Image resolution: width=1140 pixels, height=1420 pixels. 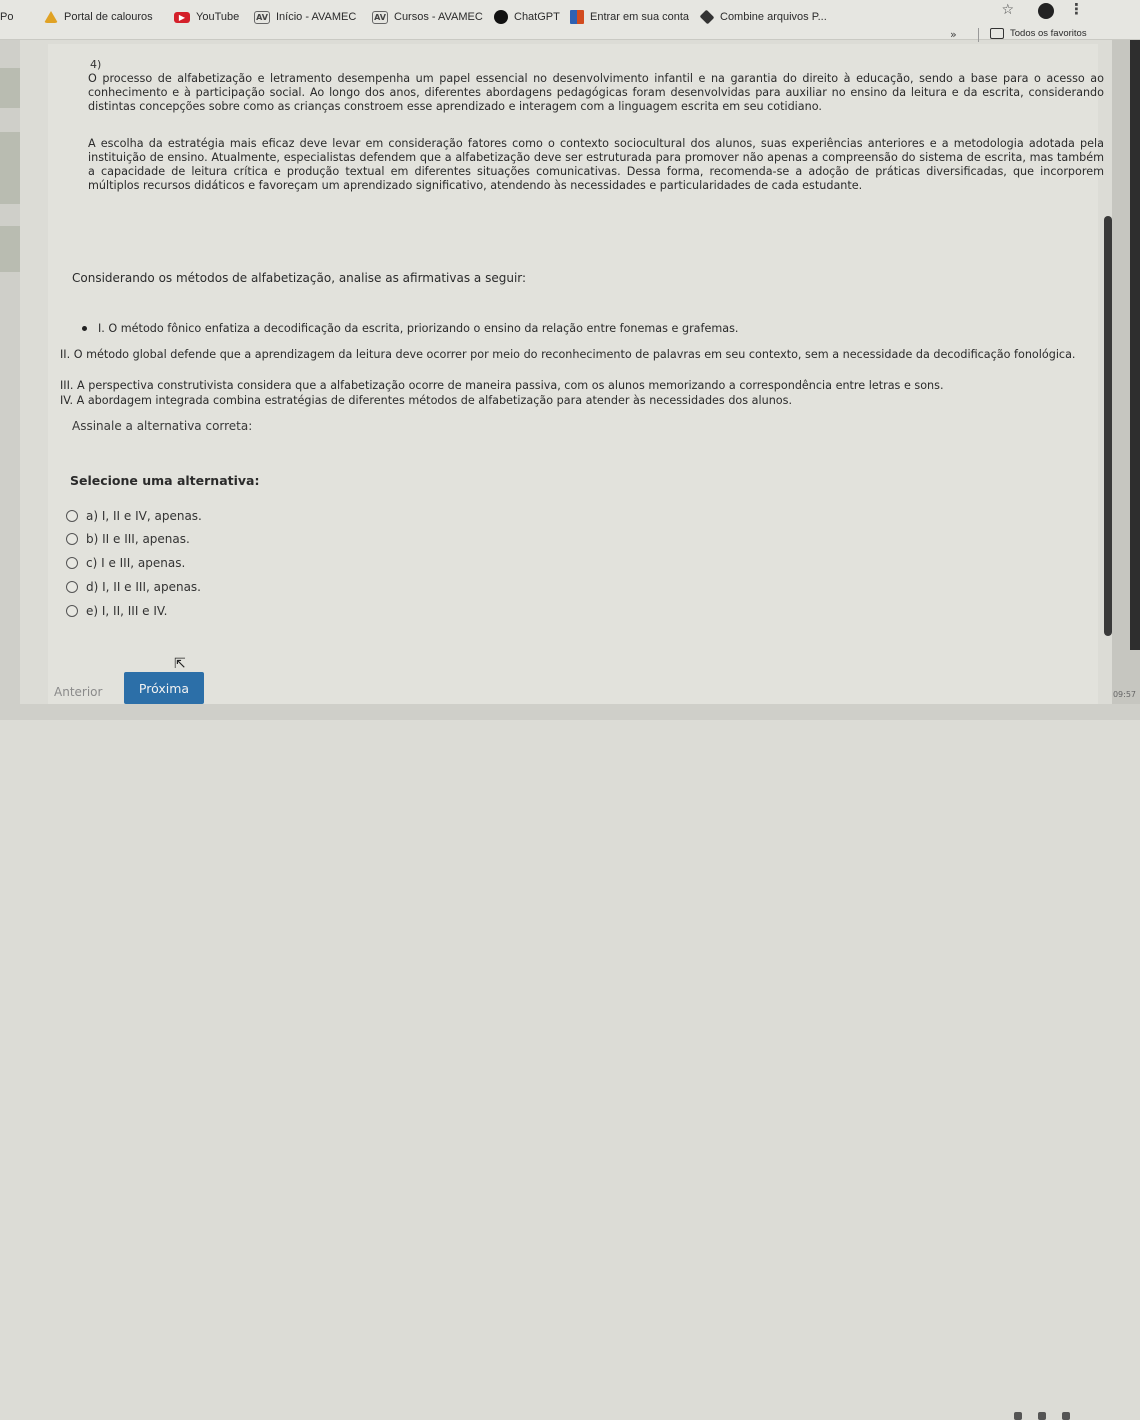 I want to click on left-sidebar, so click(x=10, y=380).